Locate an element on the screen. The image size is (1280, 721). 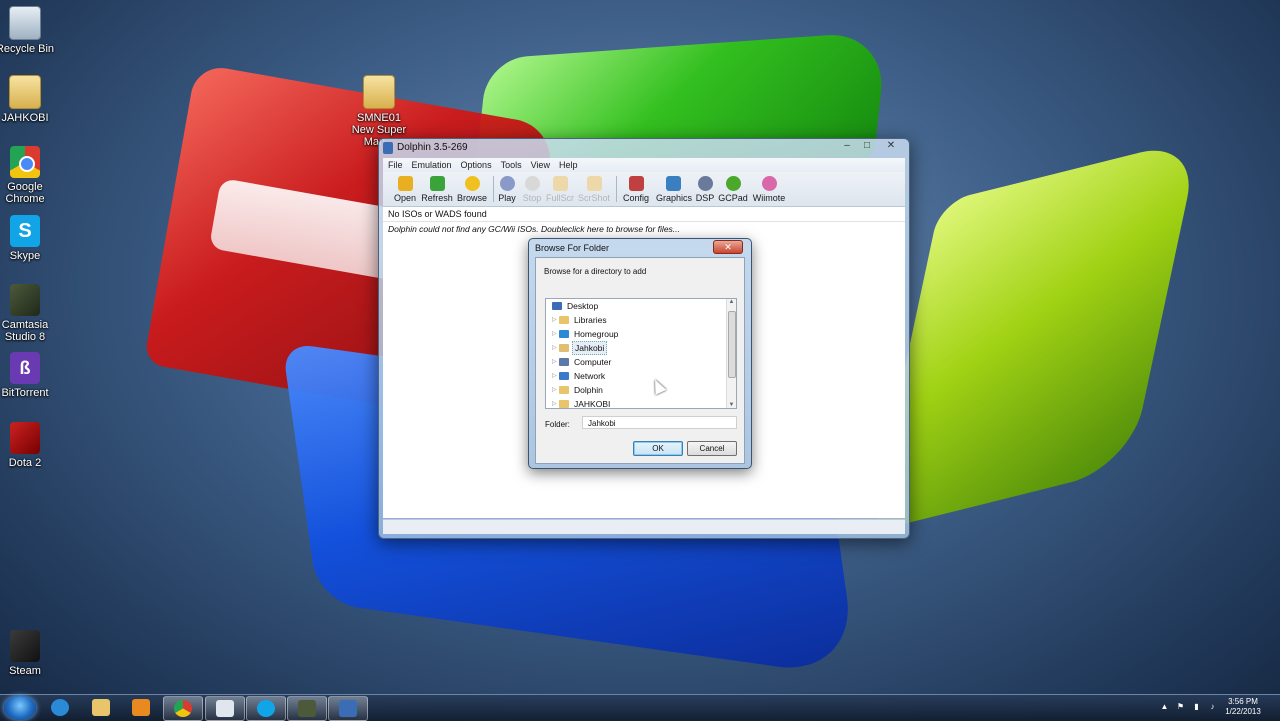
status-bar is located at coordinates (644, 526).